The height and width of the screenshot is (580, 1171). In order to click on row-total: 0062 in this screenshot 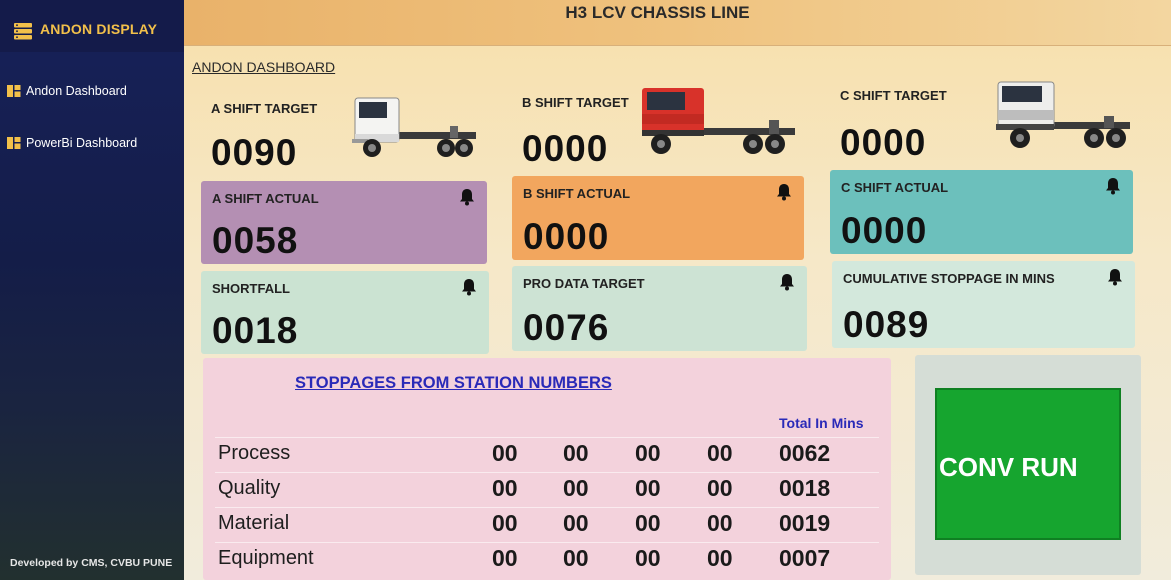, I will do `click(805, 453)`.